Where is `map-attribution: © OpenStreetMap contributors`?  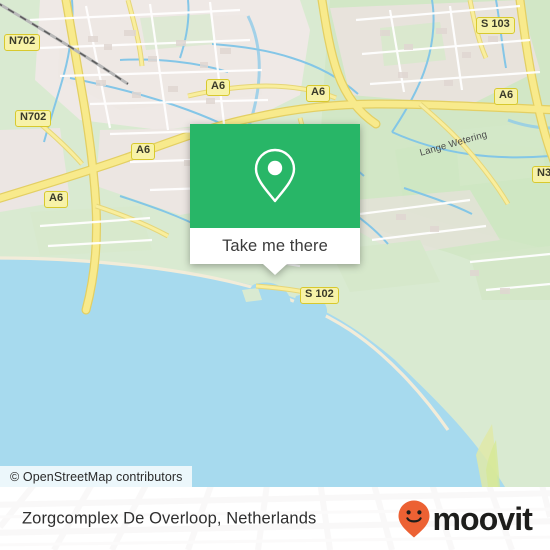 map-attribution: © OpenStreetMap contributors is located at coordinates (96, 476).